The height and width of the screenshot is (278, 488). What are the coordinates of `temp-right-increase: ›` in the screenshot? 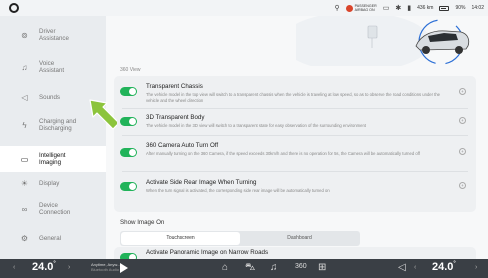 It's located at (476, 267).